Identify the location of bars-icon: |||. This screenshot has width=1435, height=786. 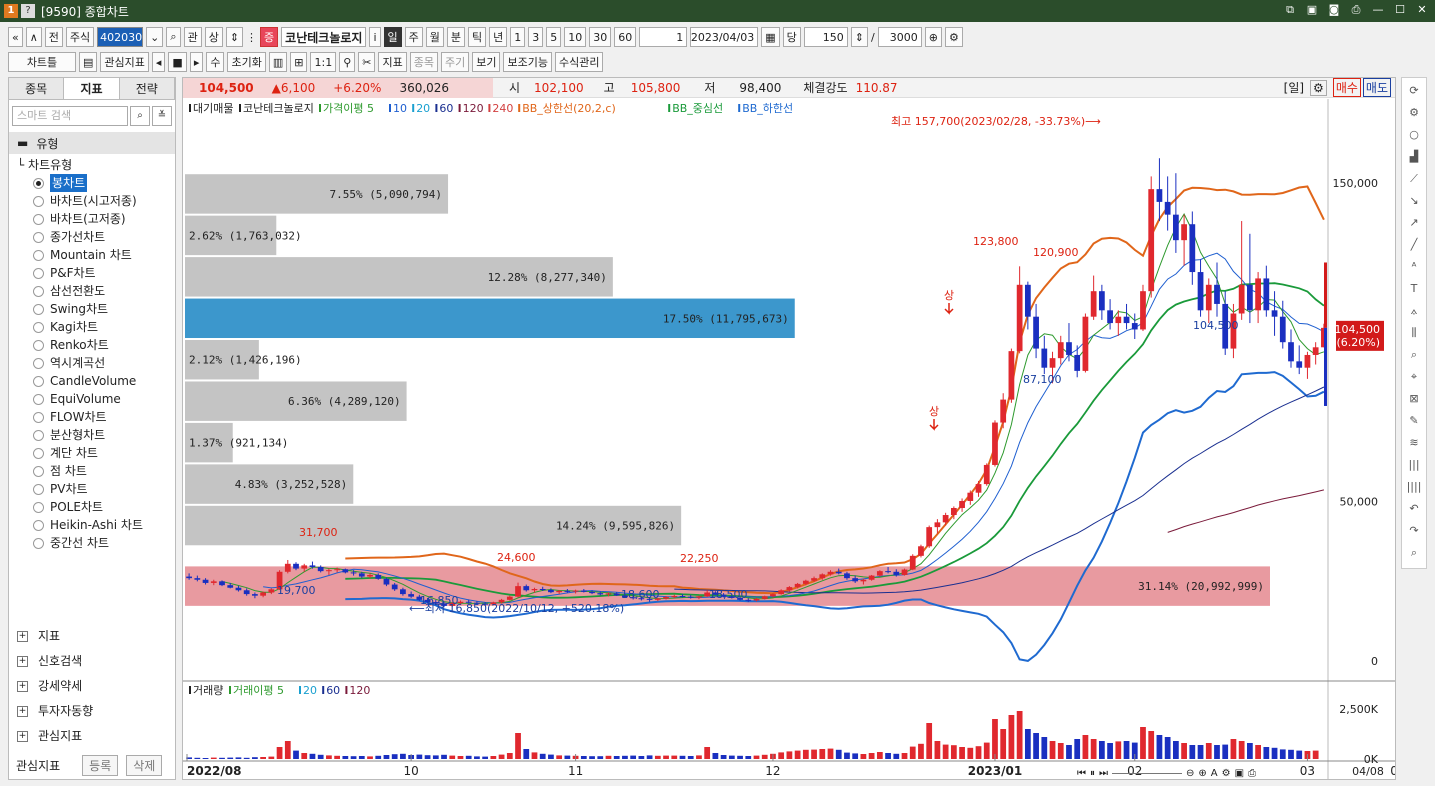
(1414, 465).